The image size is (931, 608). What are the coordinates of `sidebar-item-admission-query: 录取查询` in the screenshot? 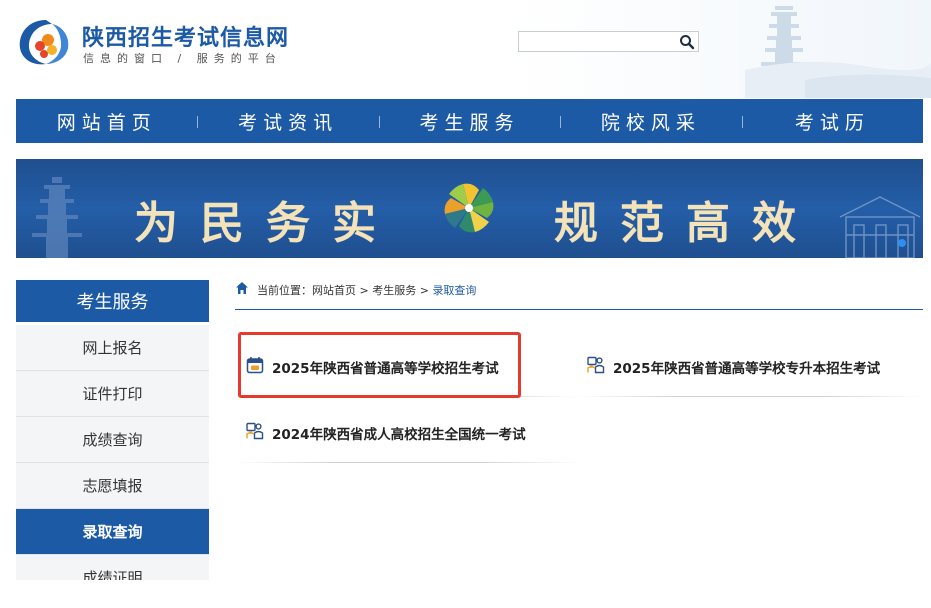 It's located at (112, 532).